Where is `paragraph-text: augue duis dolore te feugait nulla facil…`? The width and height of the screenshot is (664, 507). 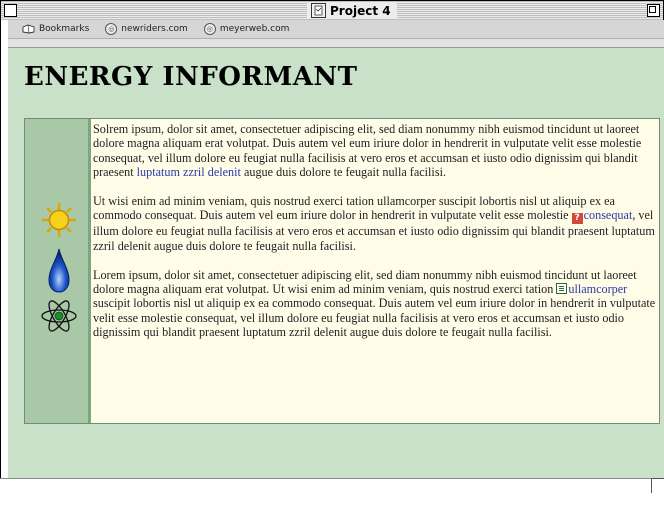
paragraph-text: augue duis dolore te feugait nulla facil… is located at coordinates (343, 172).